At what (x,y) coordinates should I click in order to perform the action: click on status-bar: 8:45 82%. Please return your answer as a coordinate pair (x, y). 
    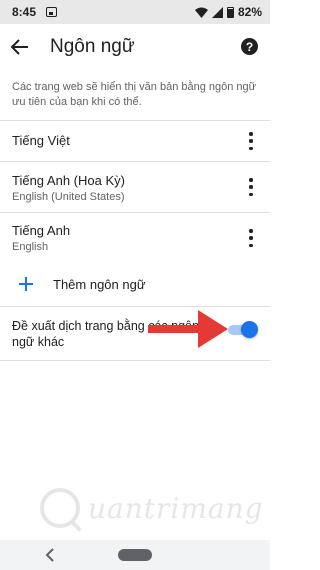
    Looking at the image, I should click on (135, 12).